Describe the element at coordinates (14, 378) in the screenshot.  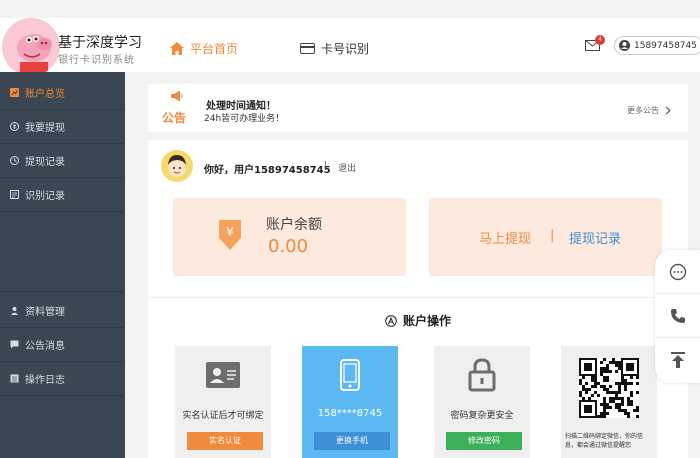
I see `log-icon` at that location.